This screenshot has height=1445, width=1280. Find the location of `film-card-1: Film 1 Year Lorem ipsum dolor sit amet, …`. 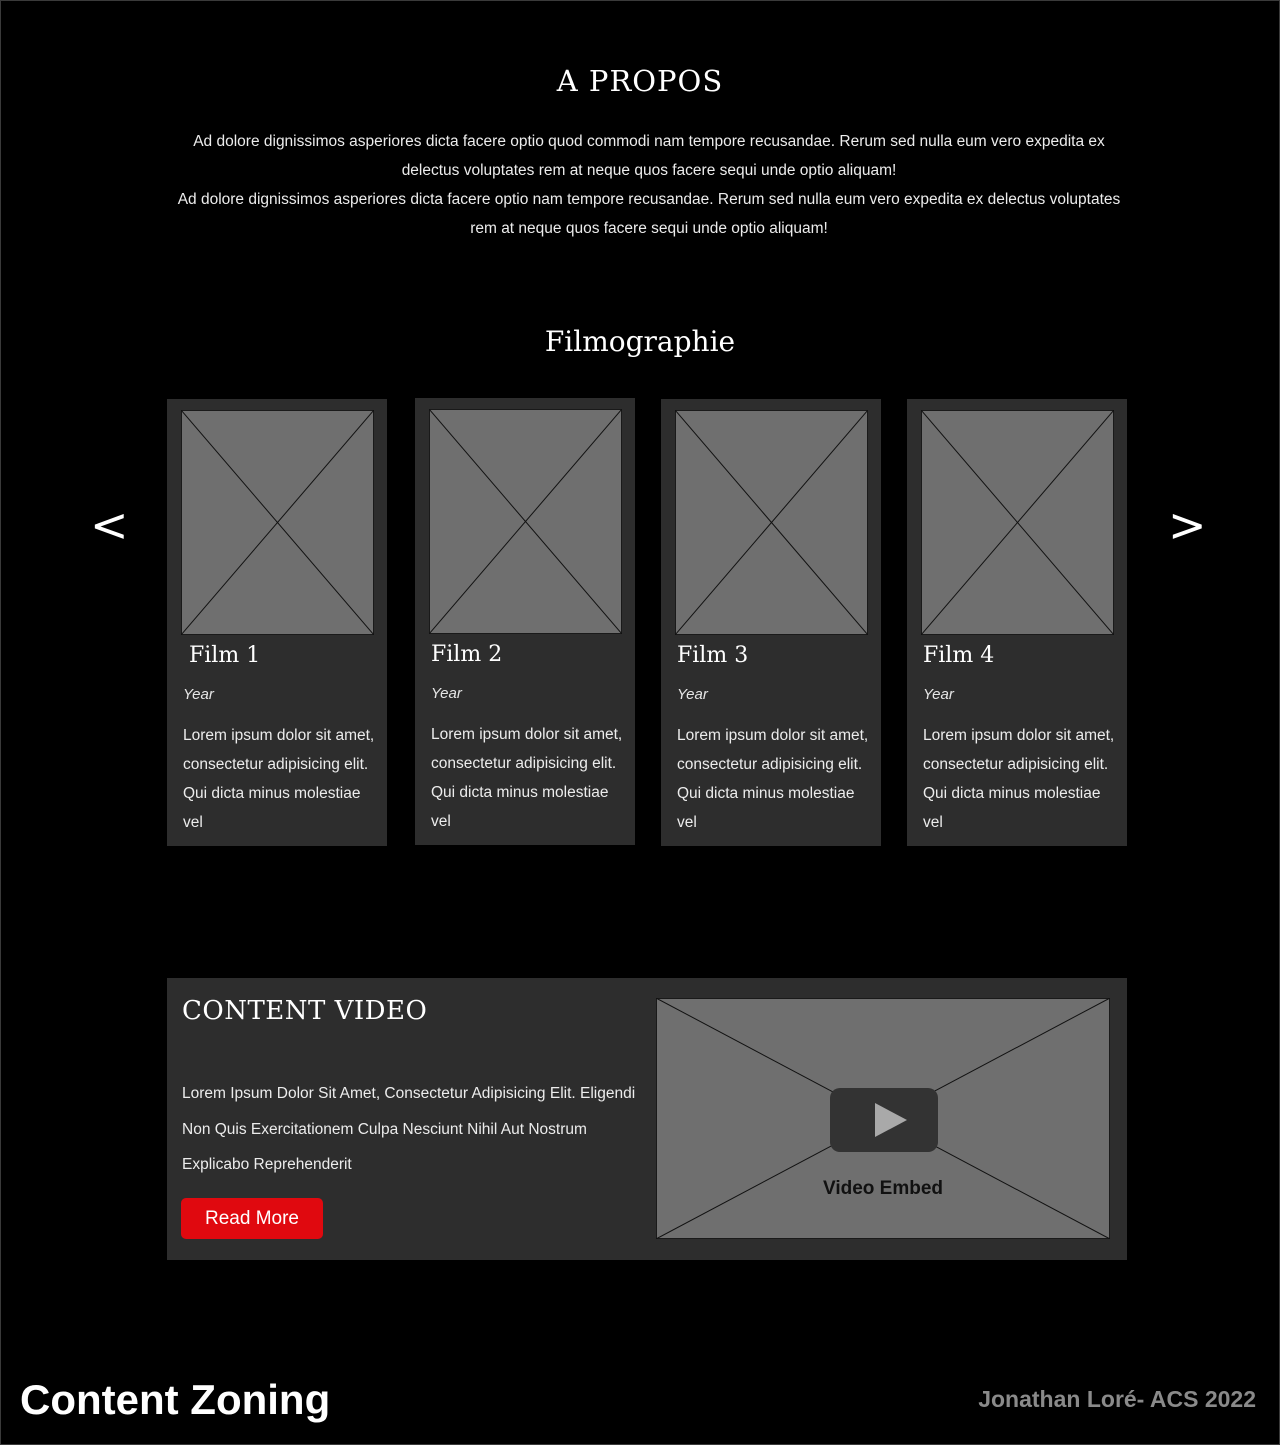

film-card-1: Film 1 Year Lorem ipsum dolor sit amet, … is located at coordinates (277, 622).